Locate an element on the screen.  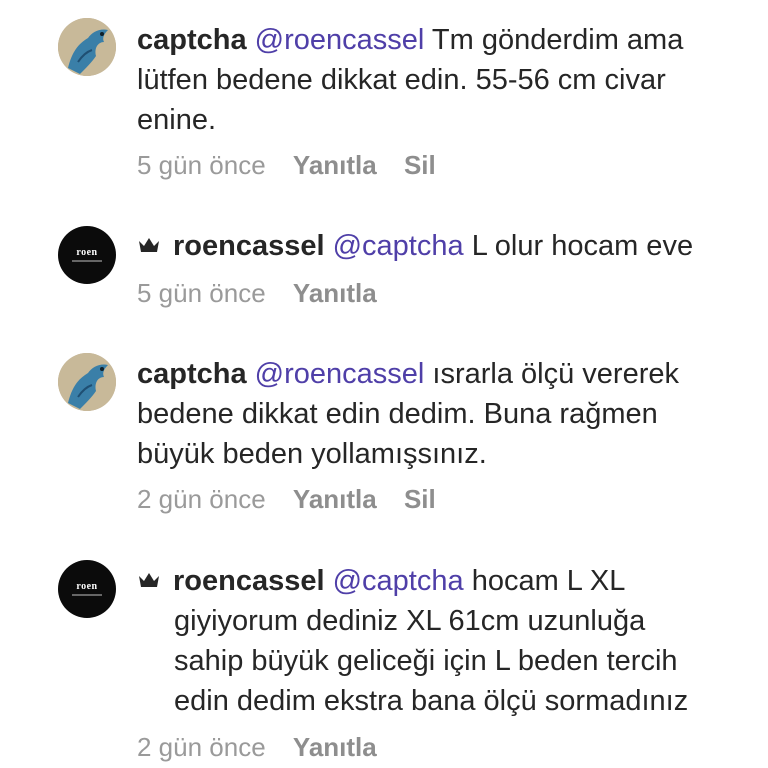
comment-text: roencassel @captcha L olur hocam eve is located at coordinates (452, 246).